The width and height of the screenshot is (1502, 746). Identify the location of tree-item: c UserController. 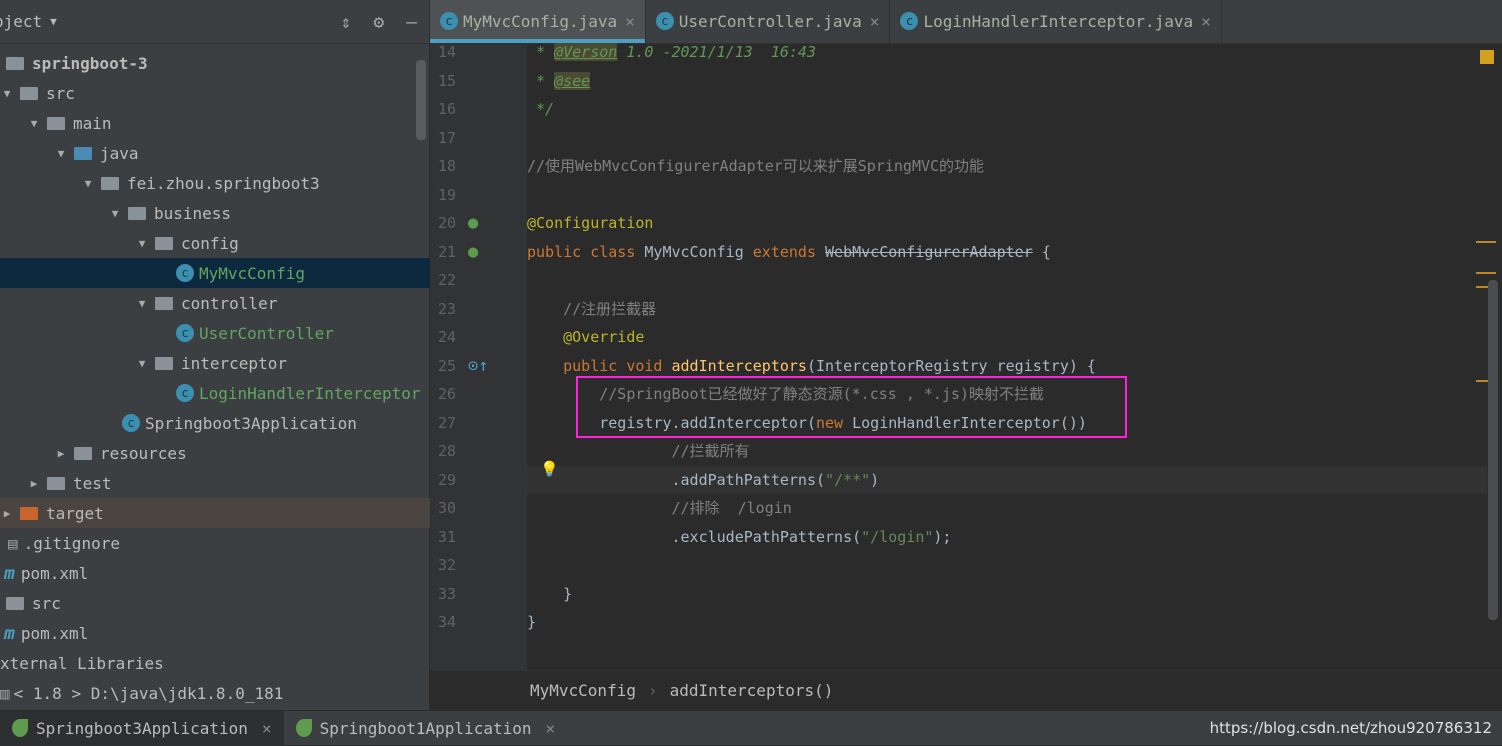
(215, 333).